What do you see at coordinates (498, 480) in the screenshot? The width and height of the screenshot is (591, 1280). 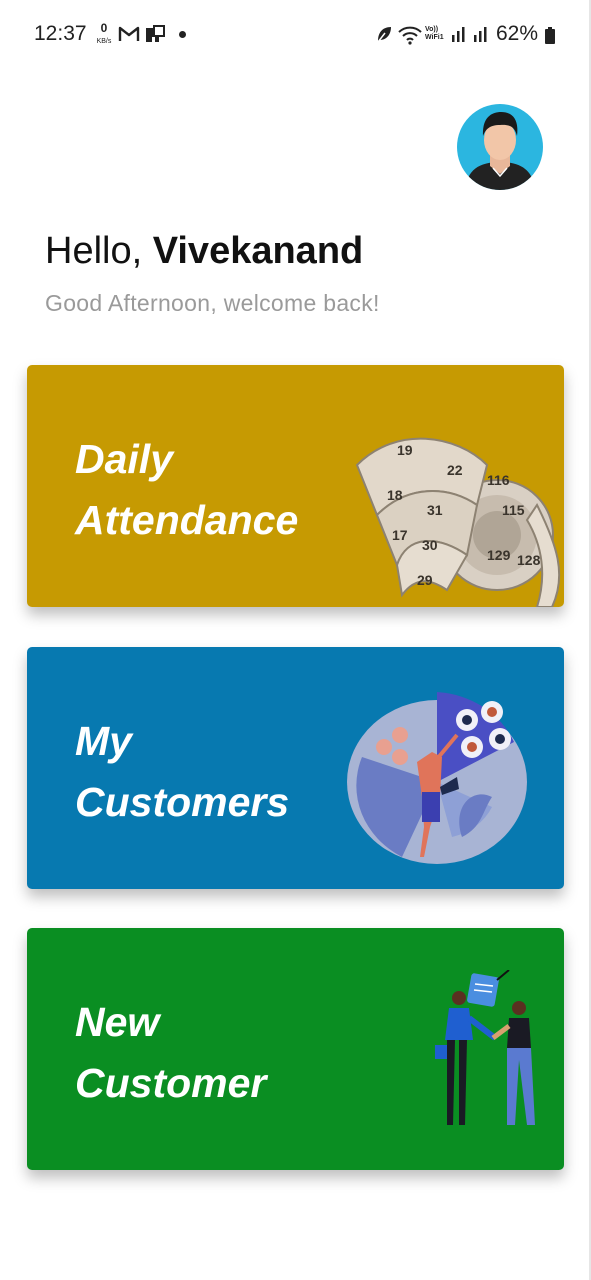 I see `svg-text: 116` at bounding box center [498, 480].